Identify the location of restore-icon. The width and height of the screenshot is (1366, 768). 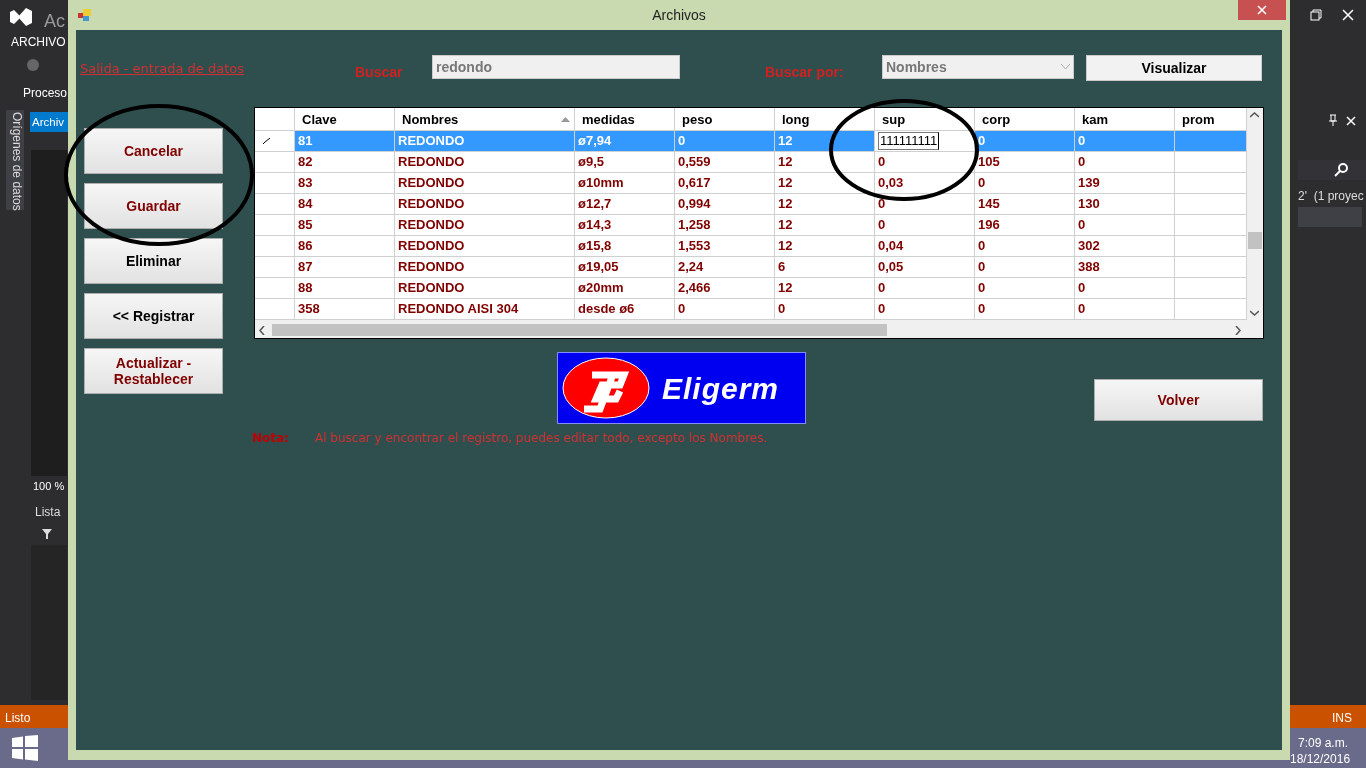
(1316, 15).